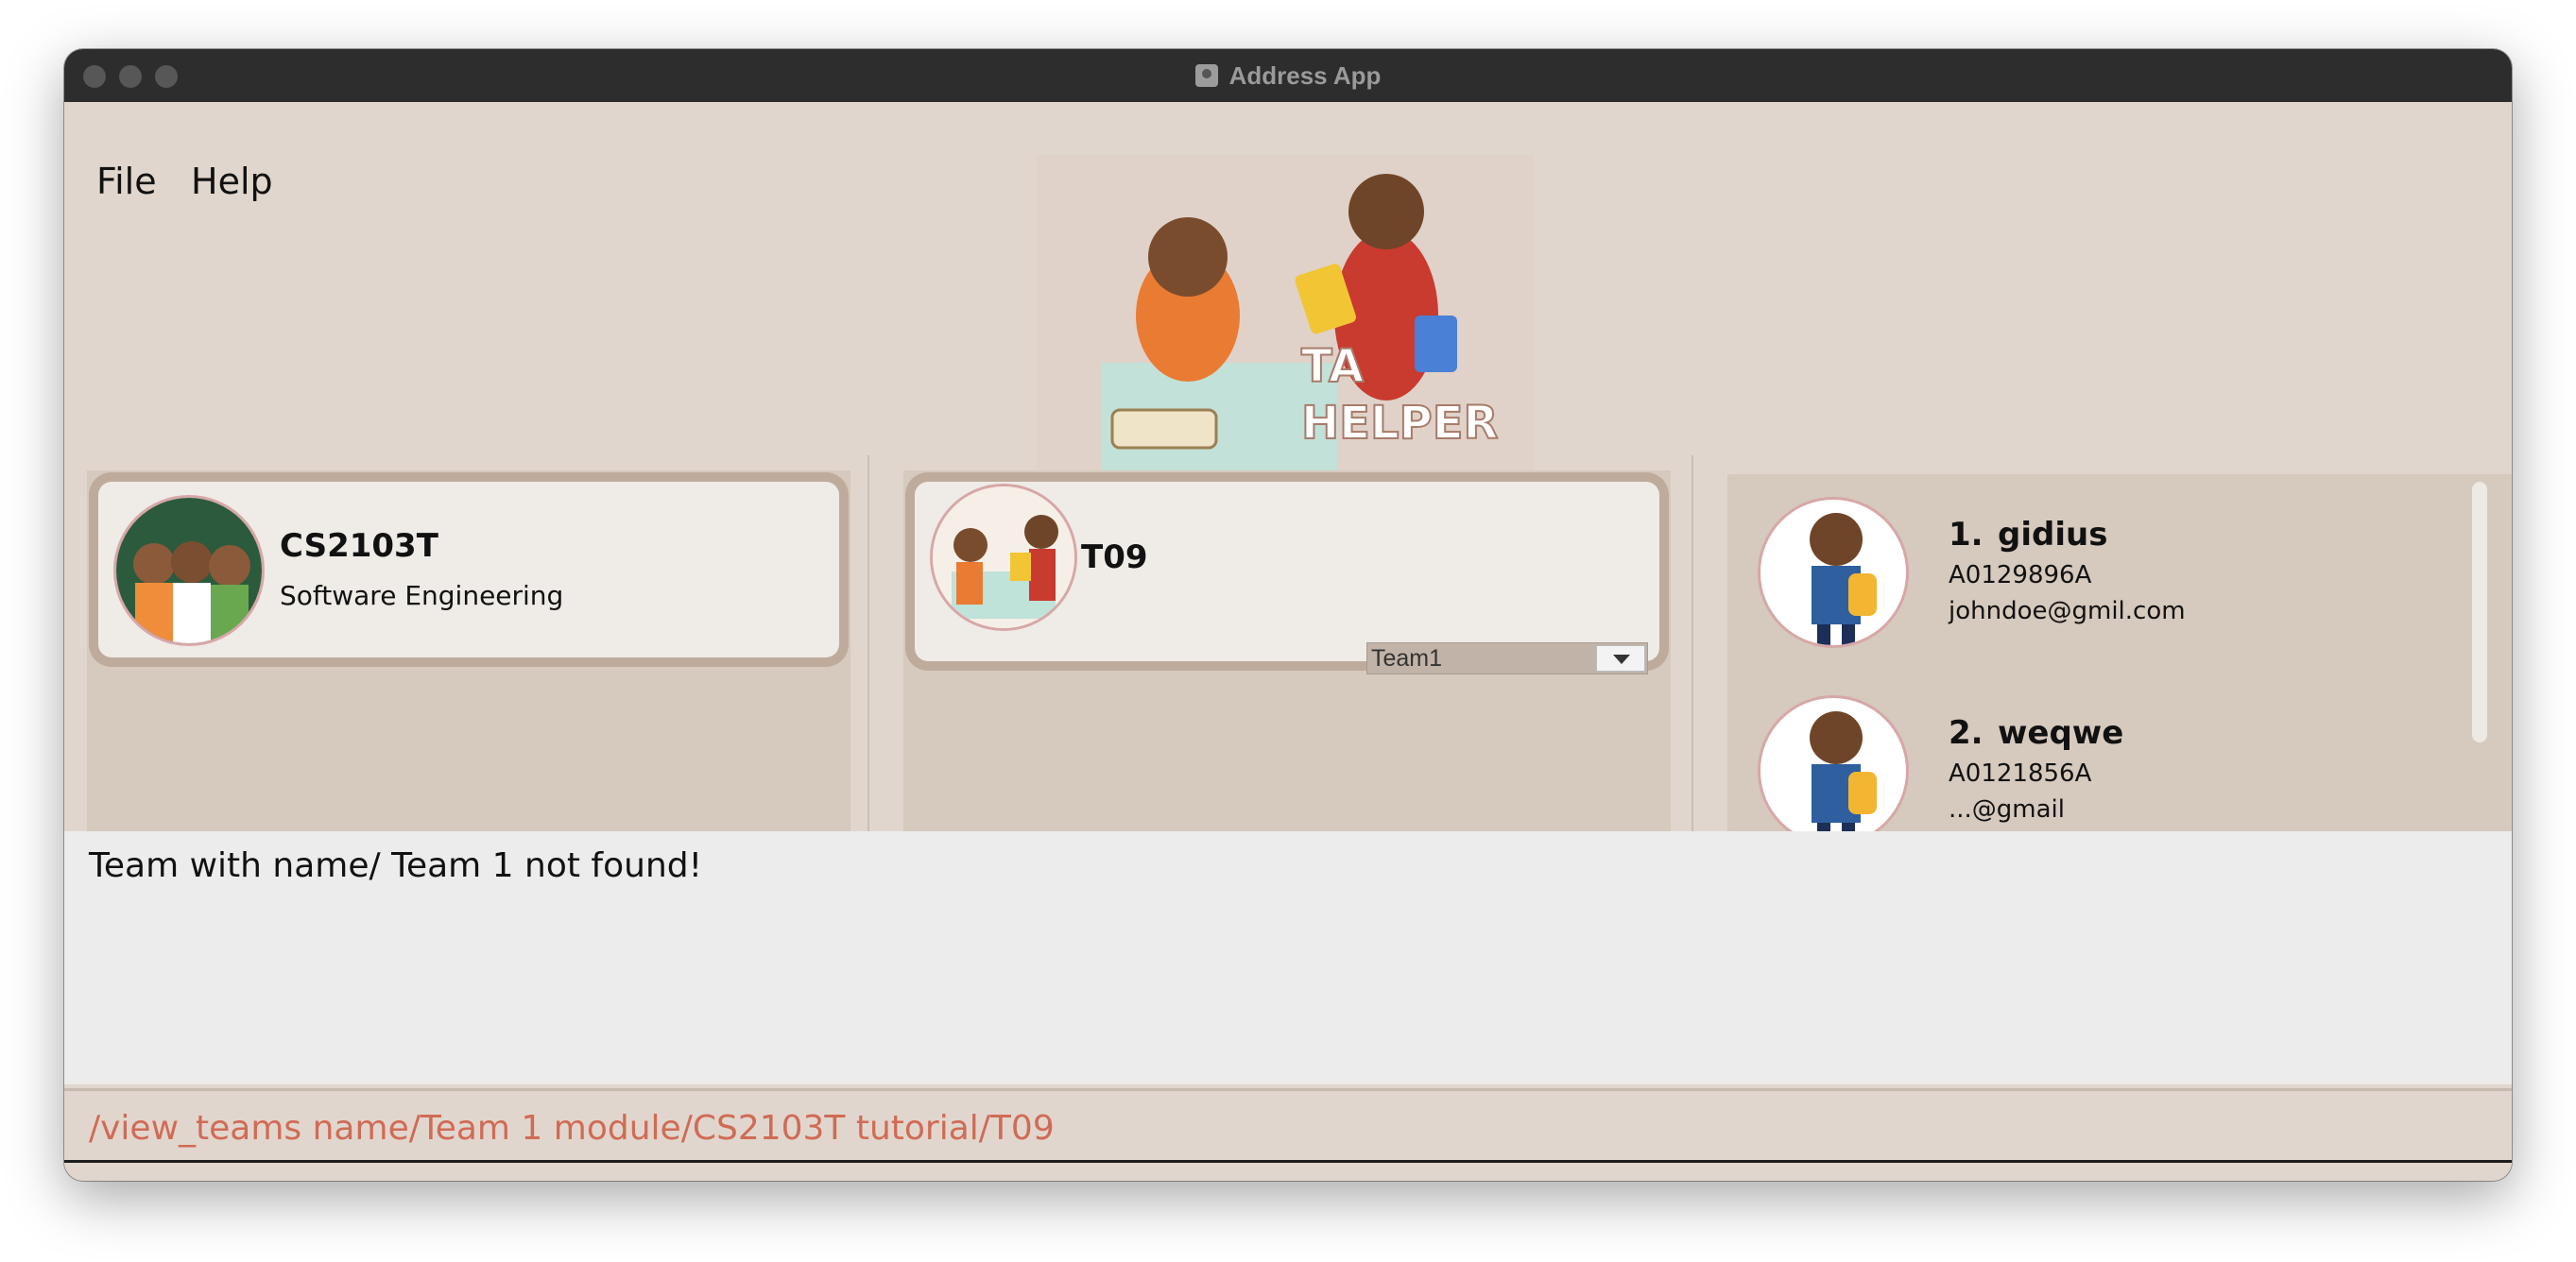 The height and width of the screenshot is (1262, 2576). Describe the element at coordinates (868, 663) in the screenshot. I see `panel-divider-left` at that location.